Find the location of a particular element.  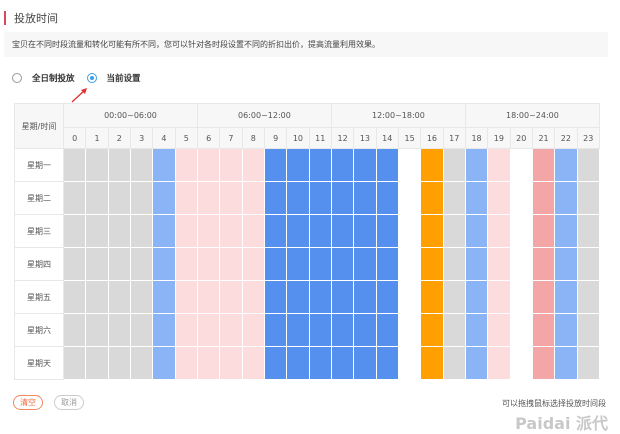

radio-current-setting is located at coordinates (91, 78).